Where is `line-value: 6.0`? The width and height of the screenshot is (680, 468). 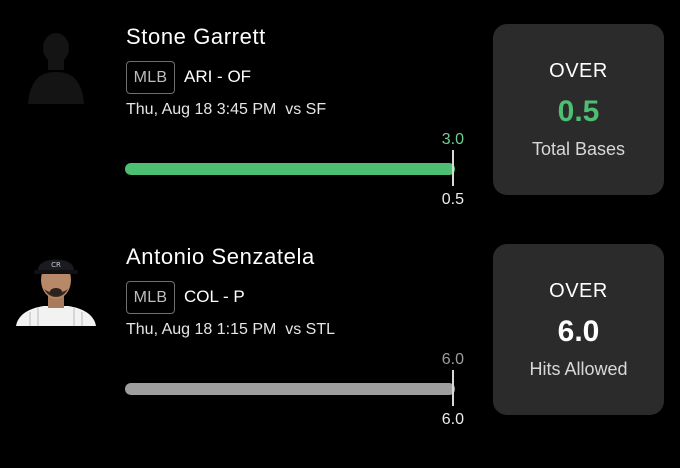 line-value: 6.0 is located at coordinates (452, 419).